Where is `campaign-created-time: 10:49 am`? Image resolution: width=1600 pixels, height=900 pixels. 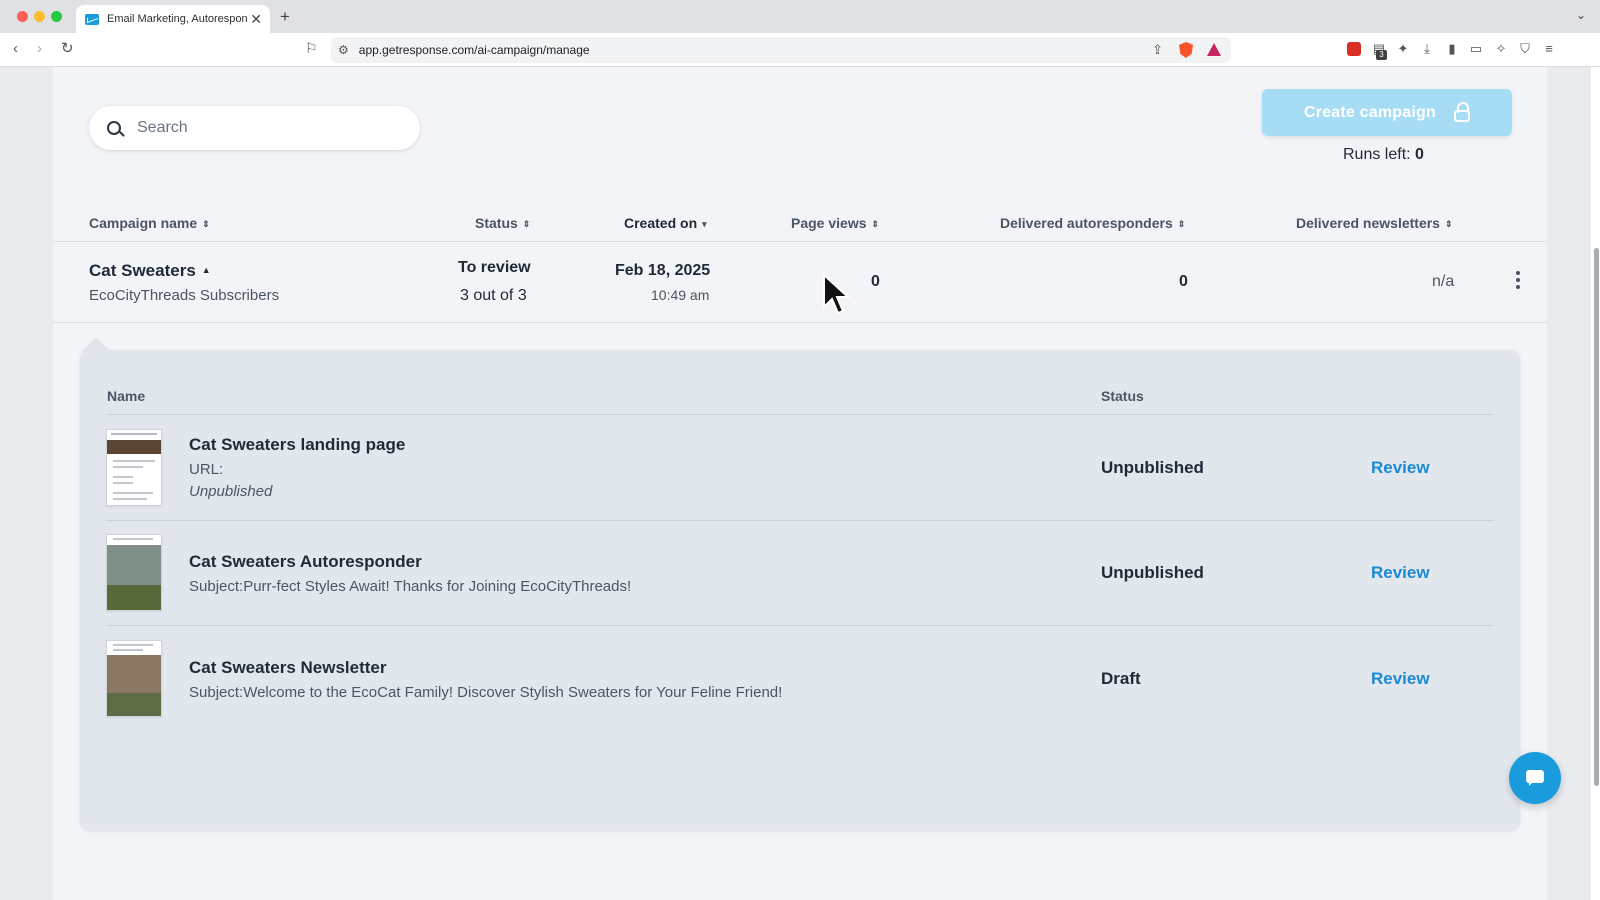 campaign-created-time: 10:49 am is located at coordinates (680, 295).